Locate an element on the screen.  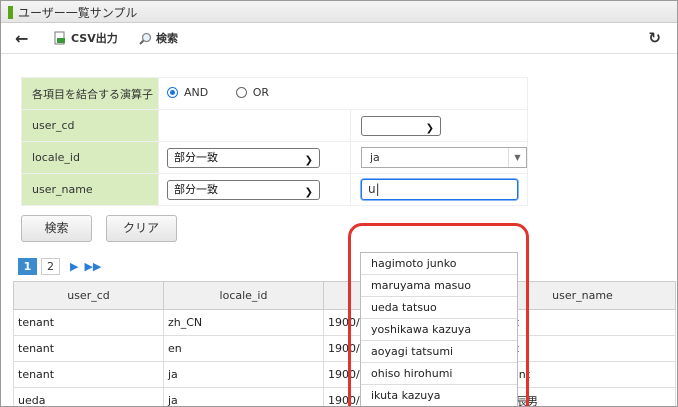
locale-value-cell: ja ▼ is located at coordinates (439, 157).